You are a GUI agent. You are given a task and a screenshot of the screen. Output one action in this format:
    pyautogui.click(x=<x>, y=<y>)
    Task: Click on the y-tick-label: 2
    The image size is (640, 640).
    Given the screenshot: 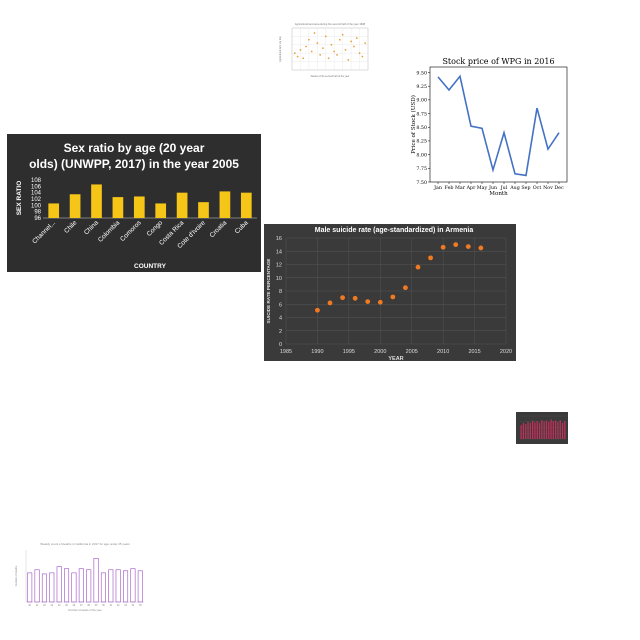 What is the action you would take?
    pyautogui.click(x=280, y=332)
    